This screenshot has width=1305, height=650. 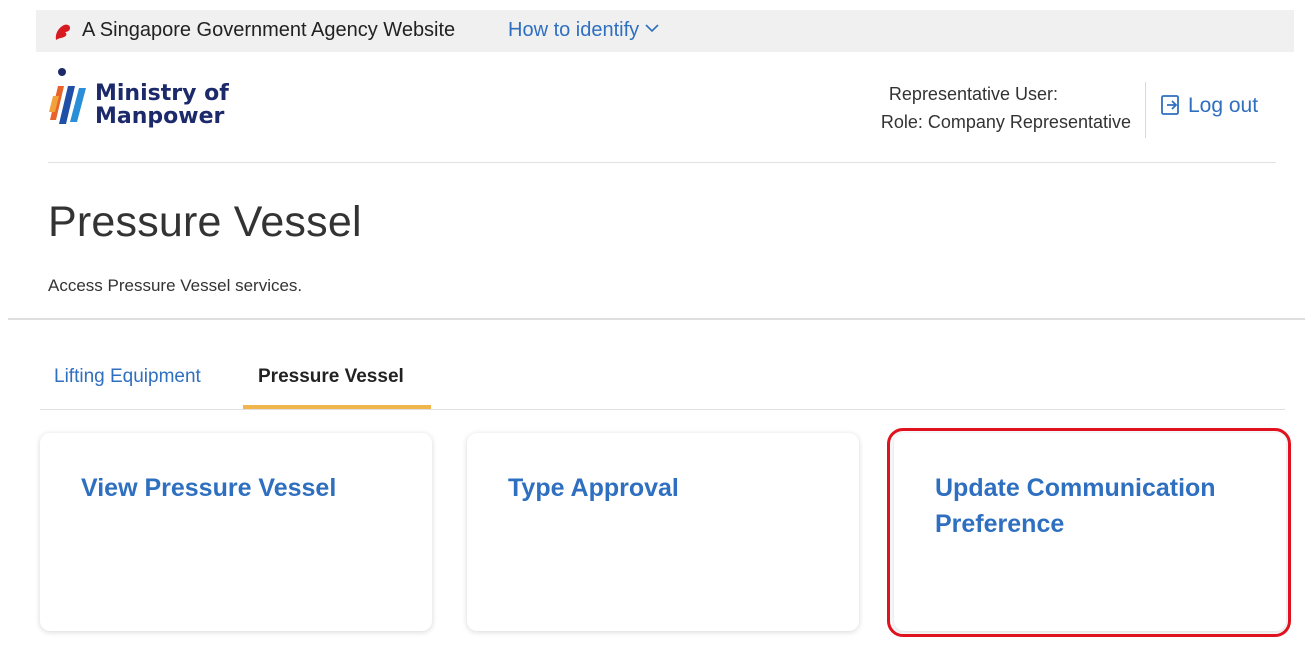 What do you see at coordinates (209, 488) in the screenshot?
I see `card-title: View Pressure Vessel` at bounding box center [209, 488].